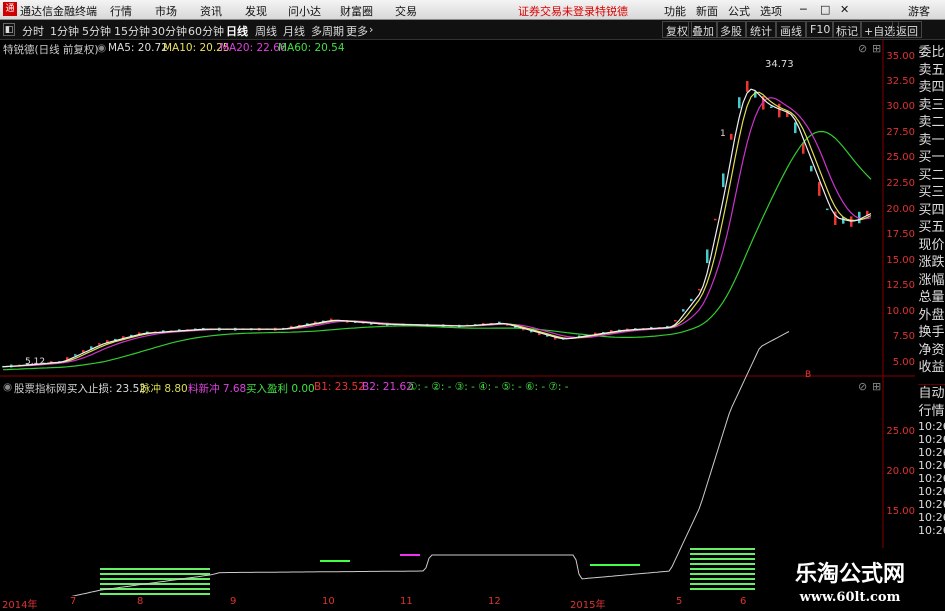 This screenshot has height=611, width=945. I want to click on period-5min: 5分钟, so click(96, 31).